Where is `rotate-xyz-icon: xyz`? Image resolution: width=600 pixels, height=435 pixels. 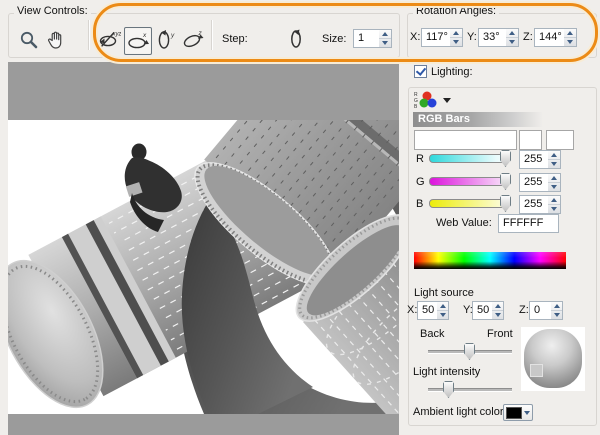
rotate-xyz-icon: xyz is located at coordinates (110, 40).